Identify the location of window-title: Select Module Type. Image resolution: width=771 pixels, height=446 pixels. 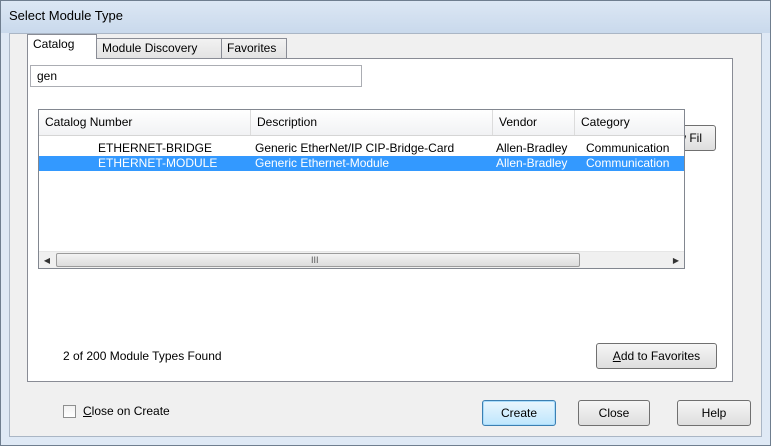
(66, 15).